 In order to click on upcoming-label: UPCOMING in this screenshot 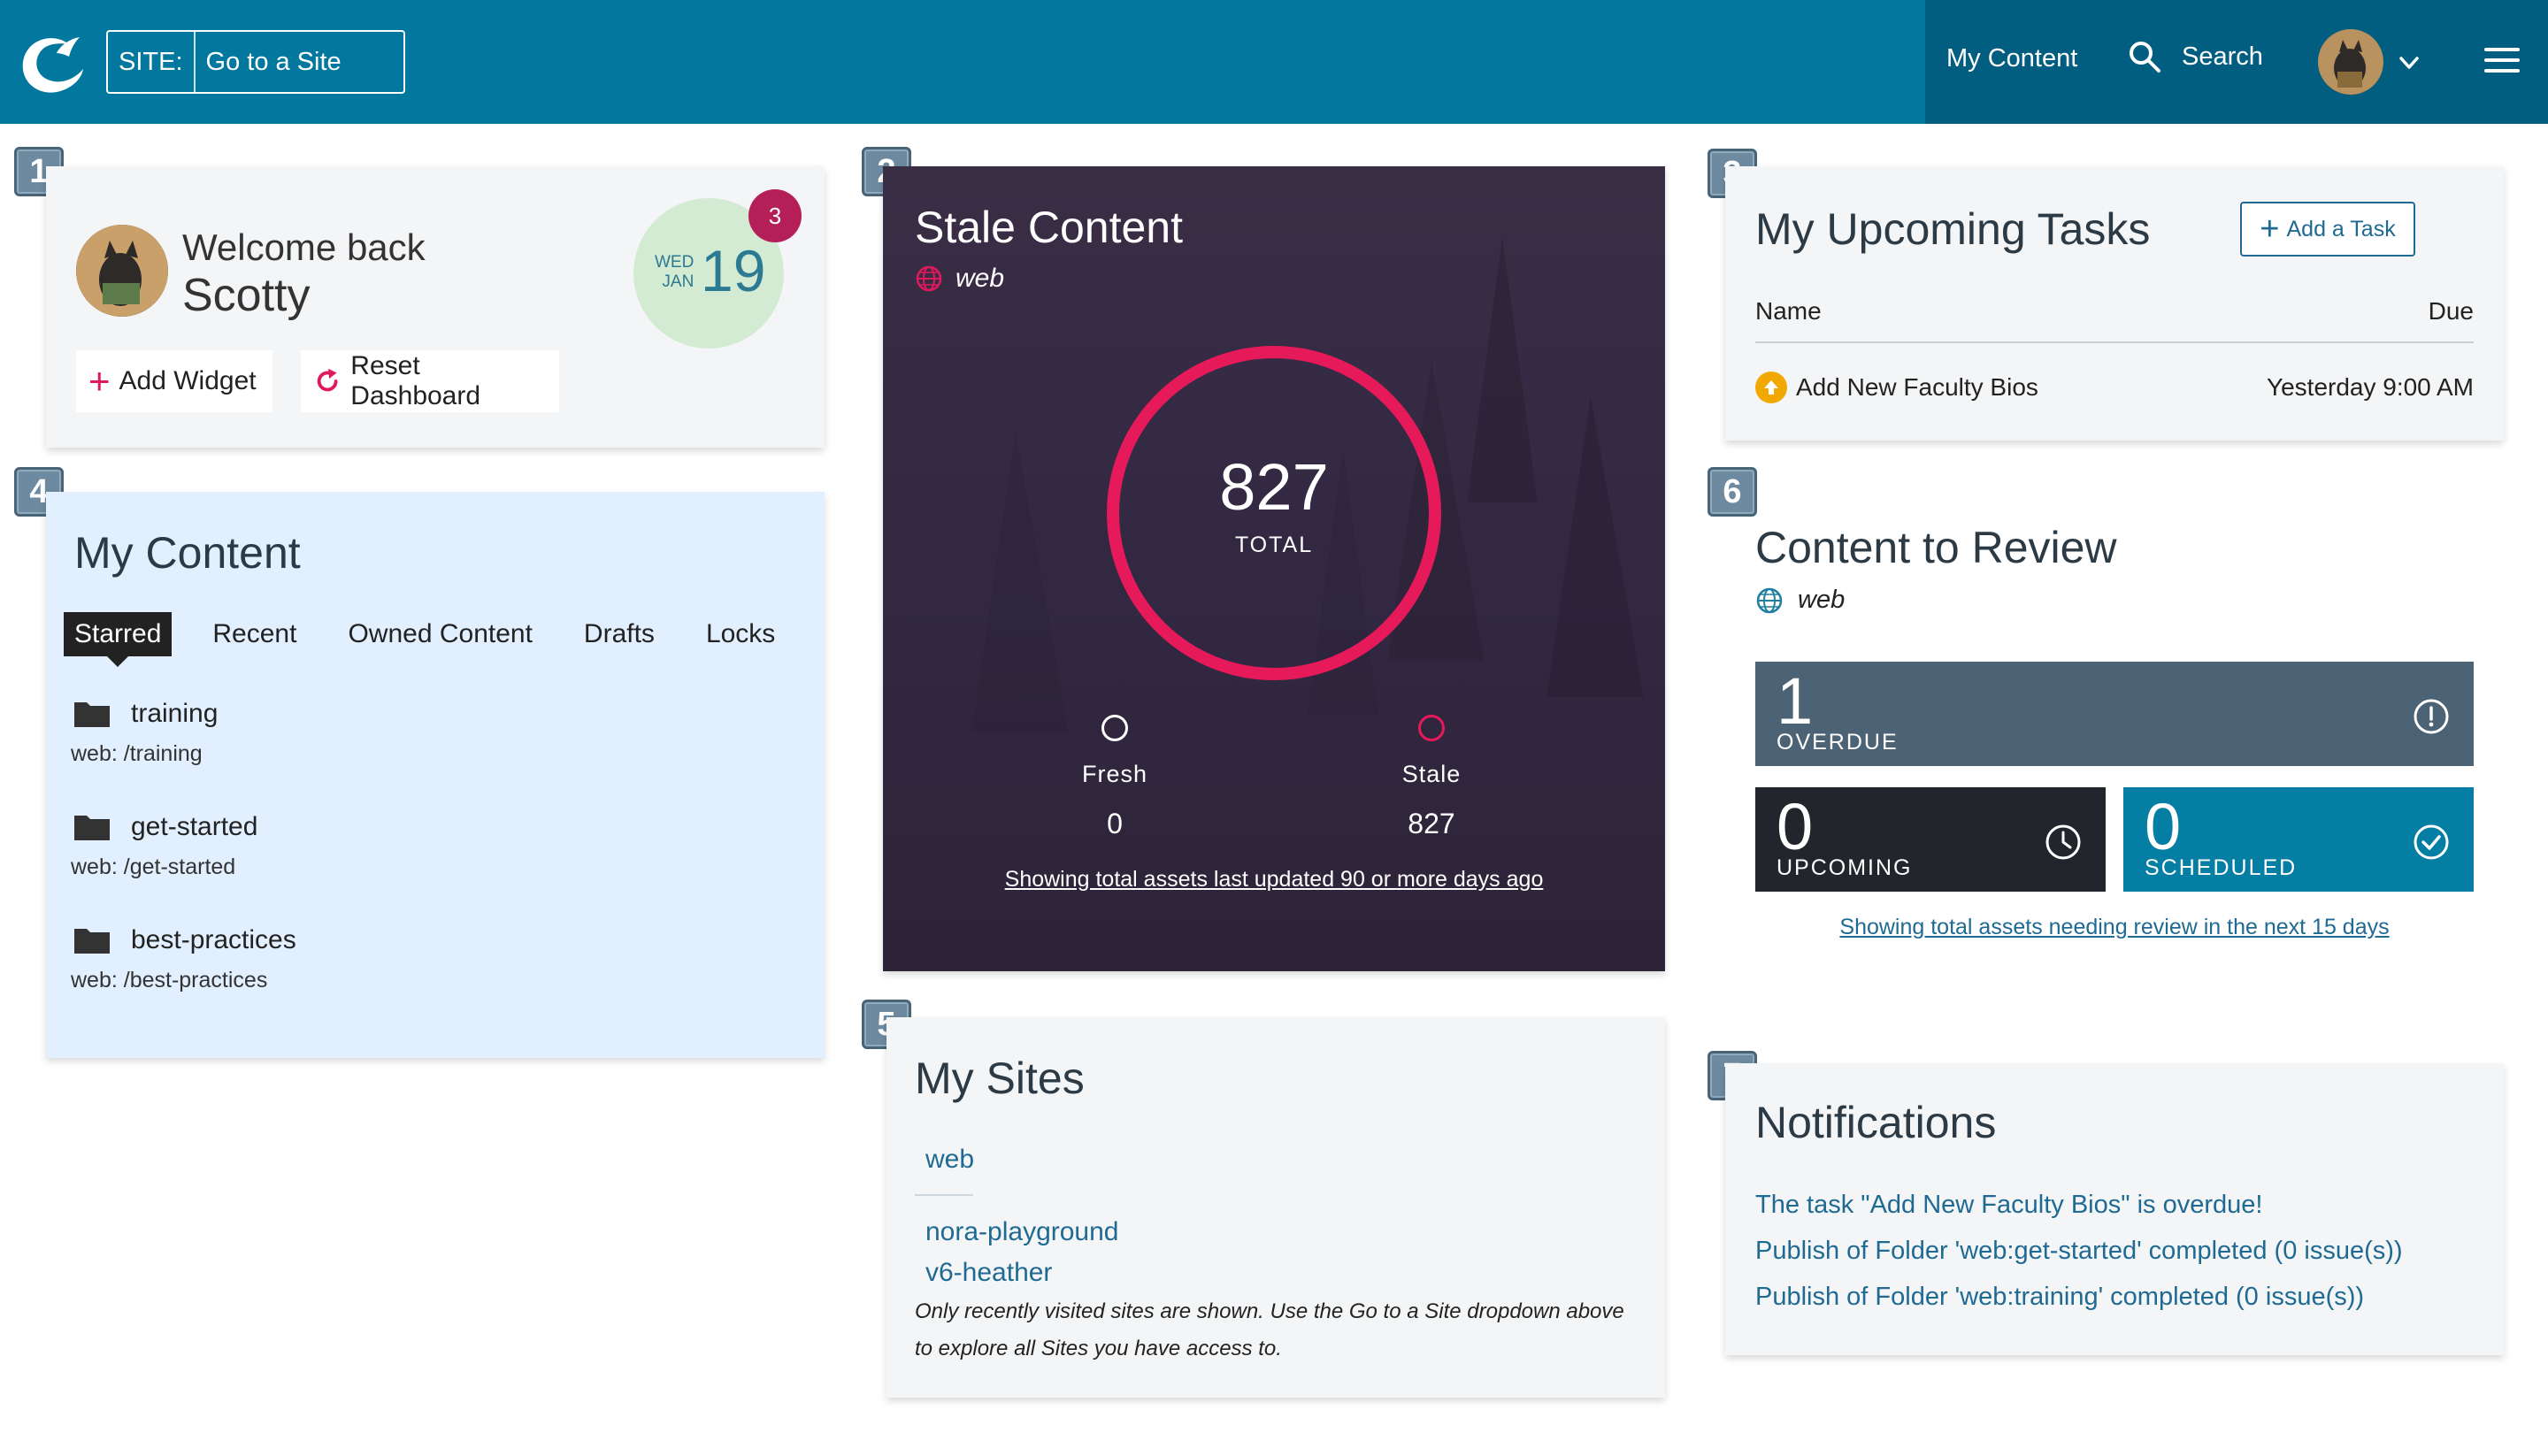, I will do `click(1845, 867)`.